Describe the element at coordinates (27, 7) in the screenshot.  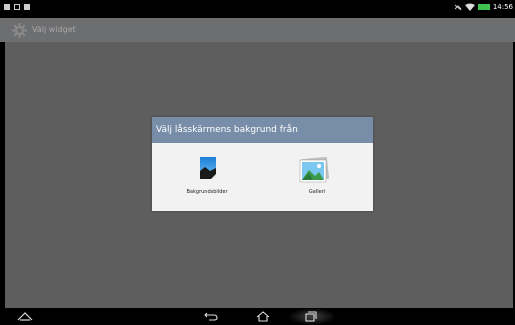
I see `notification-photo-icon` at that location.